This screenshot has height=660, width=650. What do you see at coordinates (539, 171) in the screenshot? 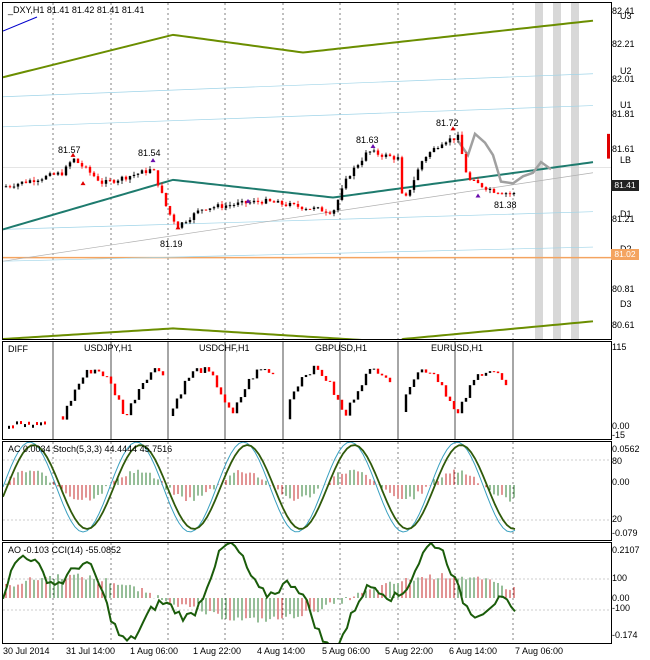
I see `shade-column` at bounding box center [539, 171].